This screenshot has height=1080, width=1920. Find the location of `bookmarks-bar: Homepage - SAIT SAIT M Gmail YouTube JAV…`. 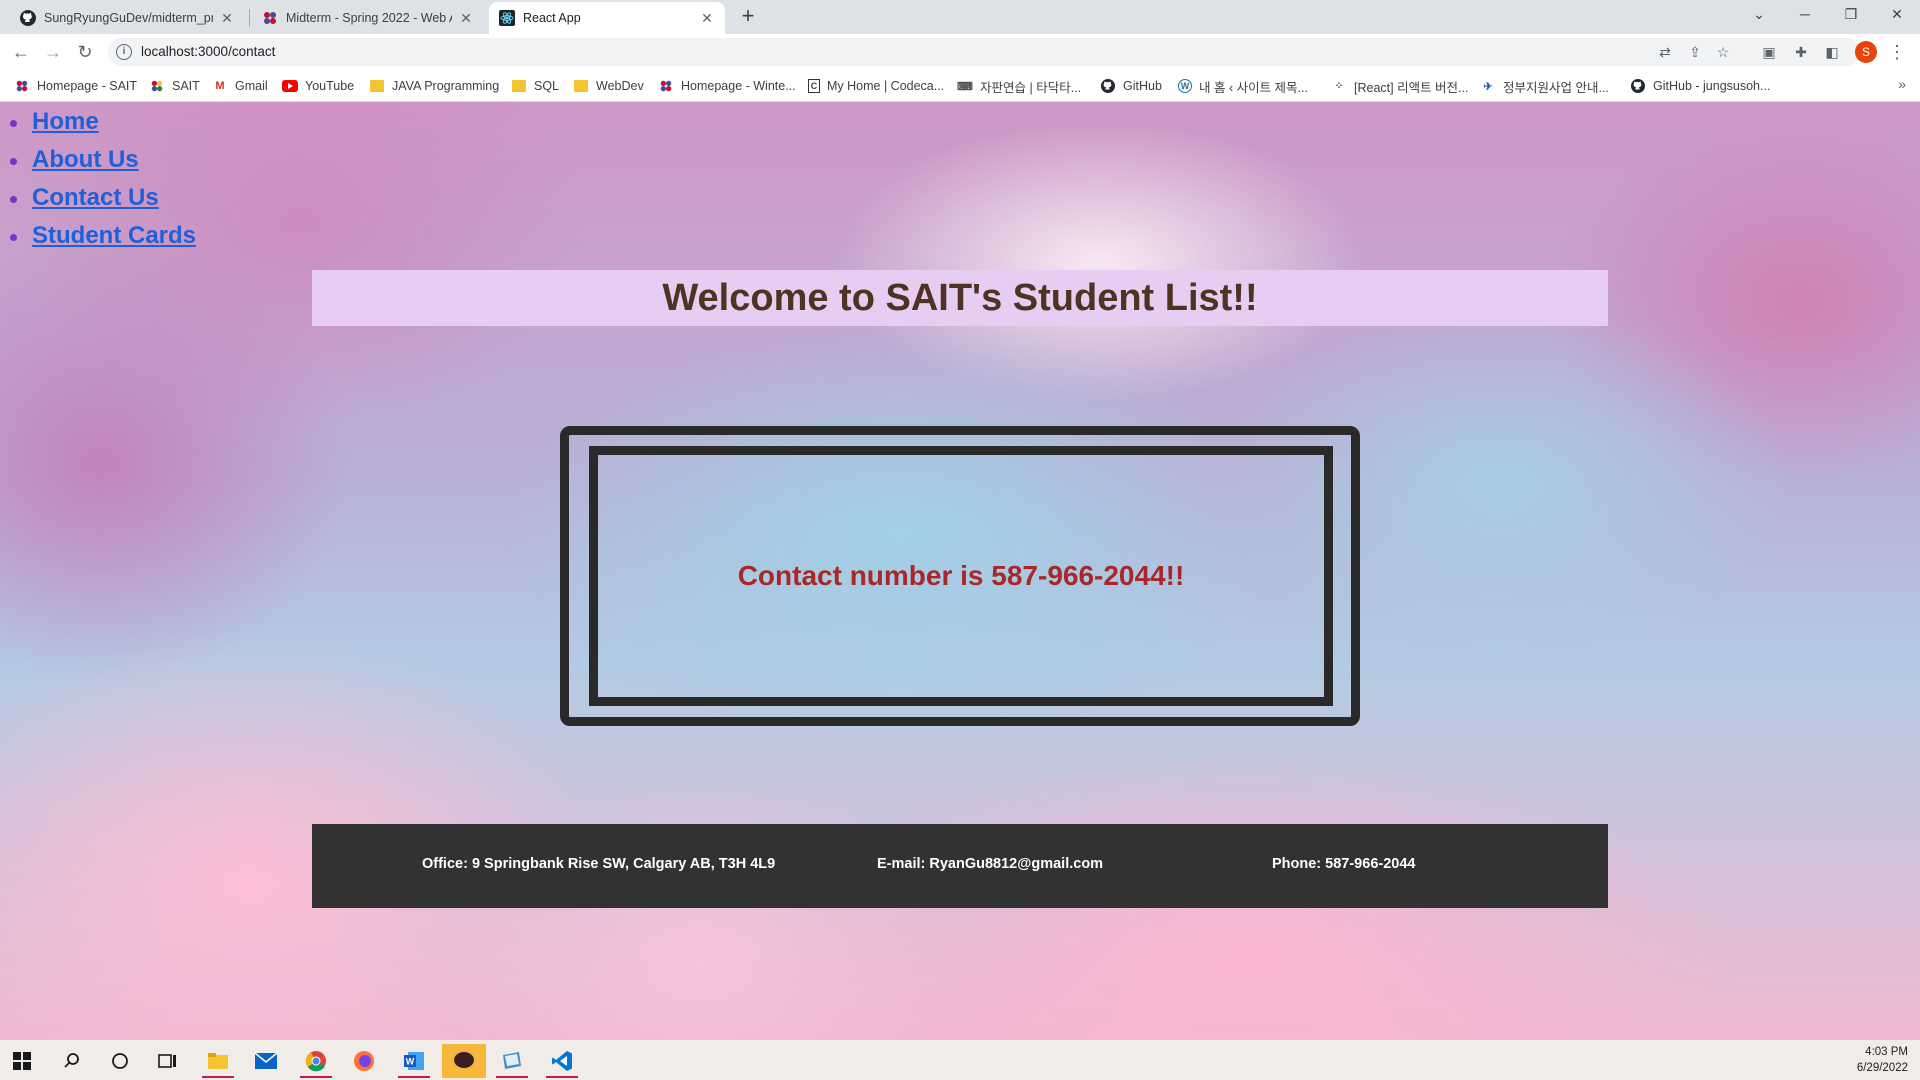

bookmarks-bar: Homepage - SAIT SAIT M Gmail YouTube JAV… is located at coordinates (960, 86).